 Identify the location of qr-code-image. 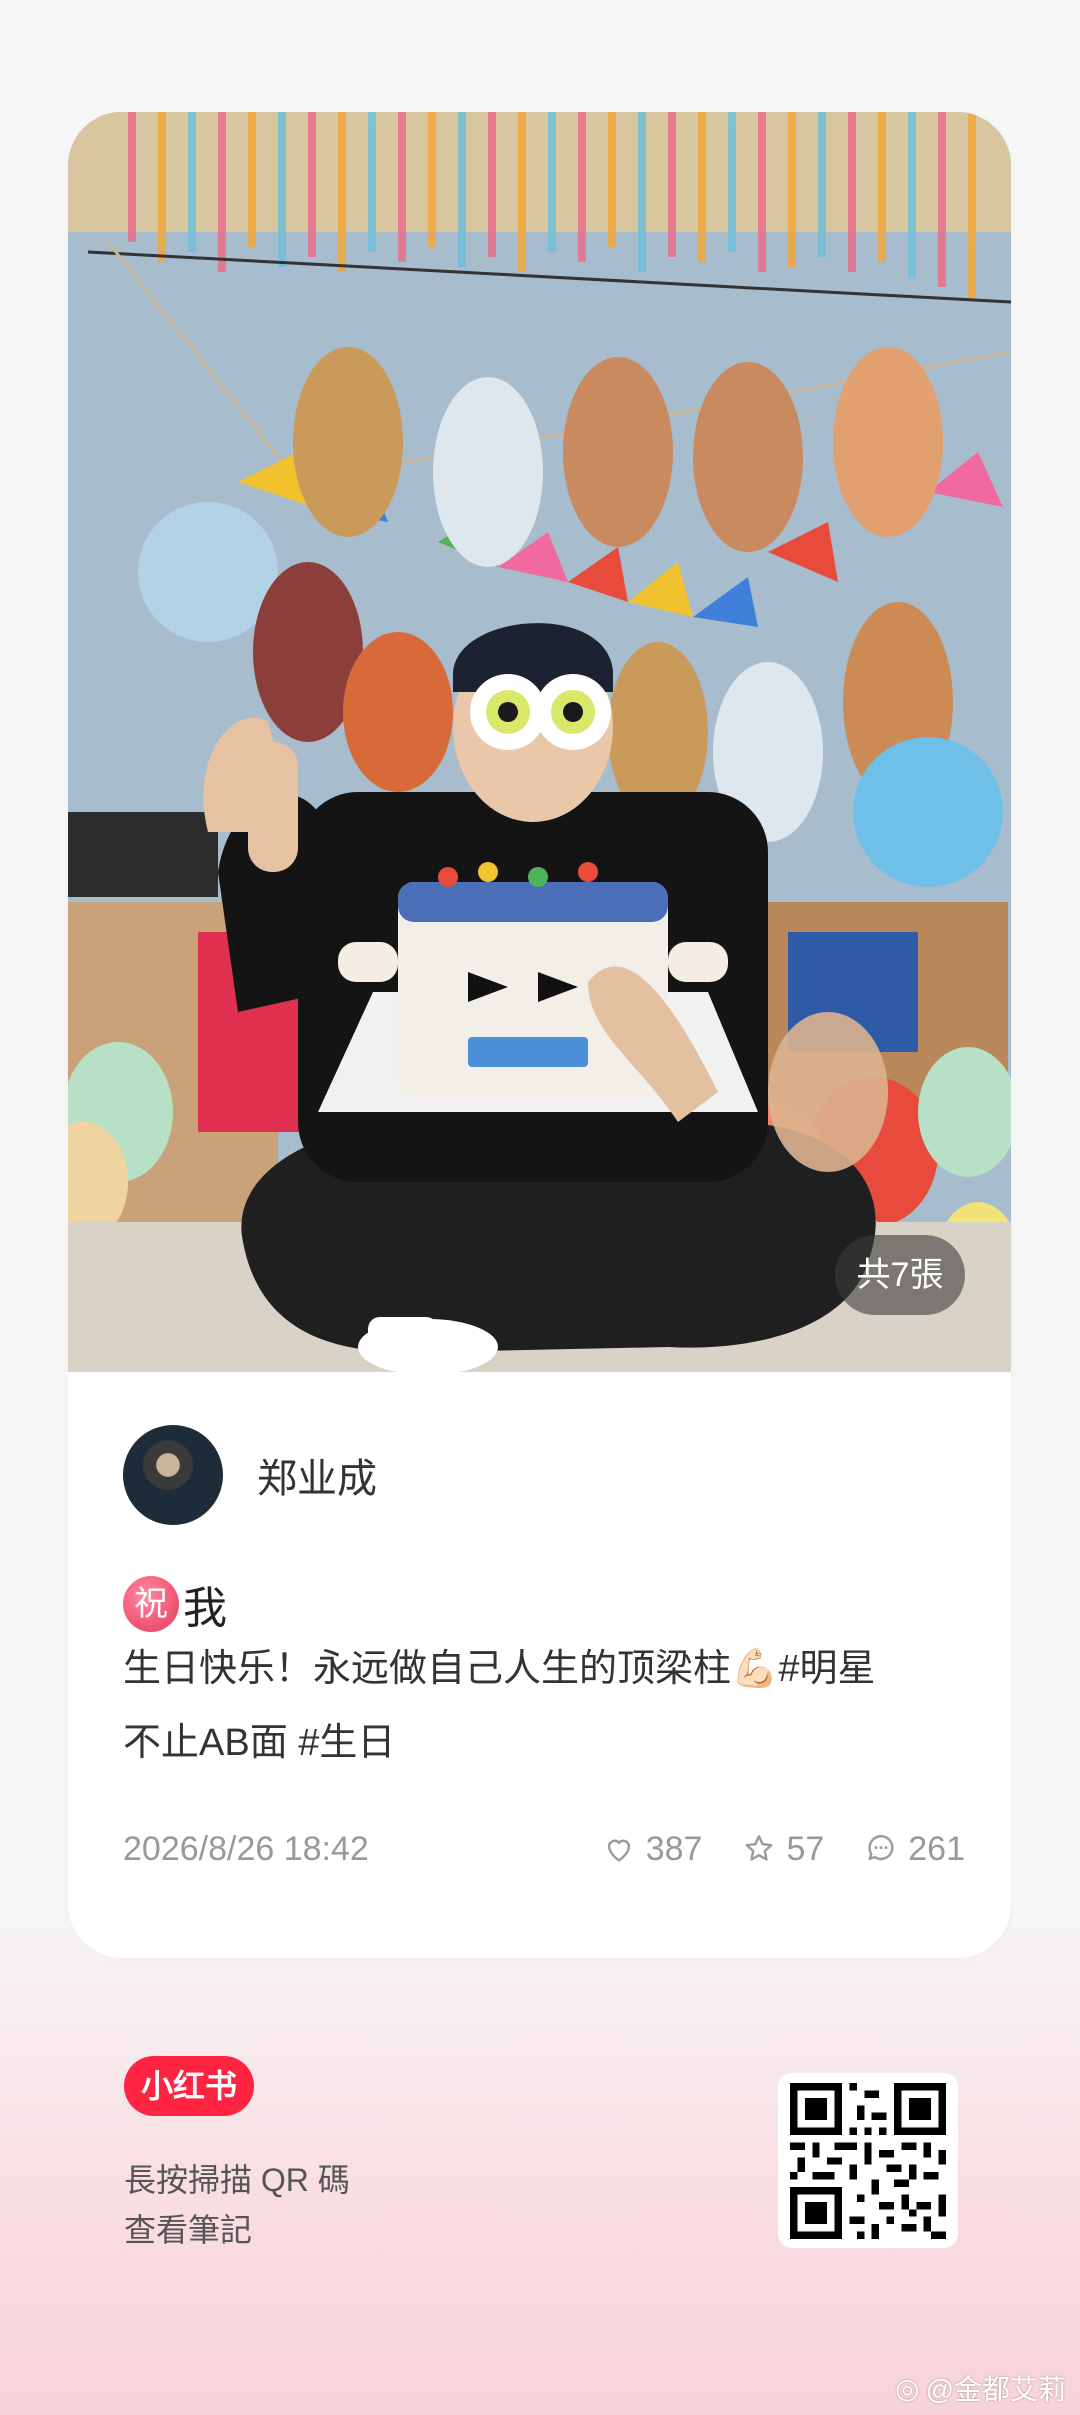
(868, 2161).